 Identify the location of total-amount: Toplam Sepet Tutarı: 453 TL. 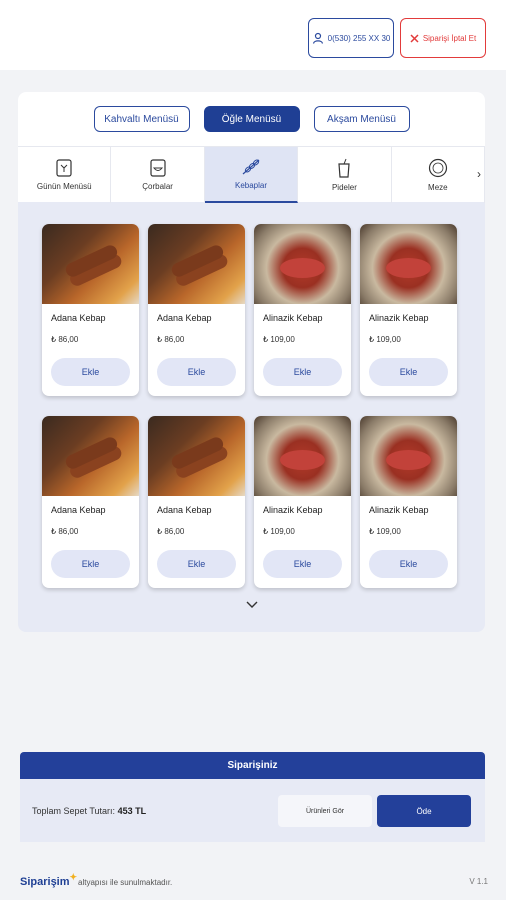
(89, 811).